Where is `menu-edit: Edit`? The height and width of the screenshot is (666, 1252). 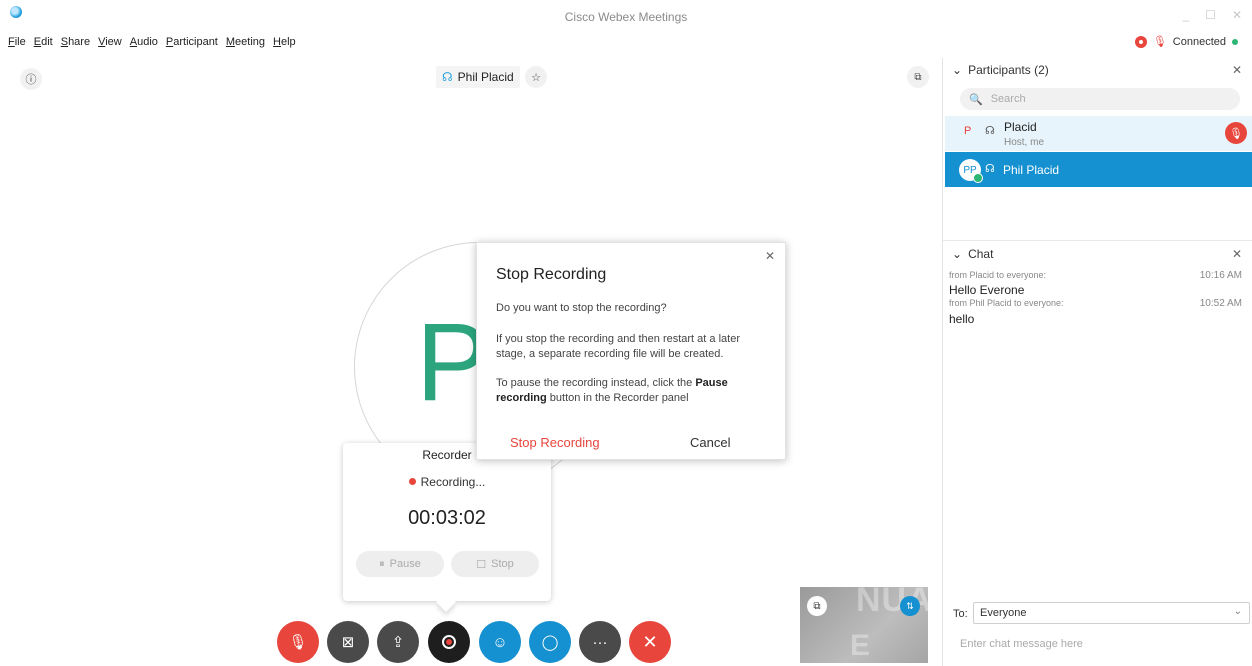 menu-edit: Edit is located at coordinates (43, 42).